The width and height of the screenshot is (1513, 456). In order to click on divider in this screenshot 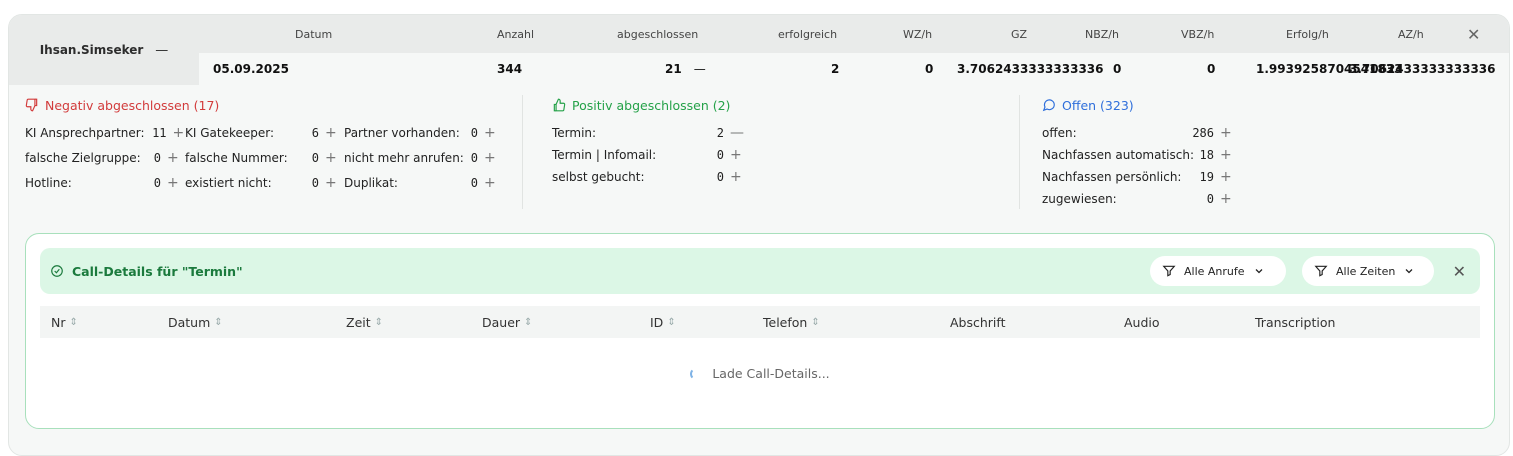, I will do `click(522, 152)`.